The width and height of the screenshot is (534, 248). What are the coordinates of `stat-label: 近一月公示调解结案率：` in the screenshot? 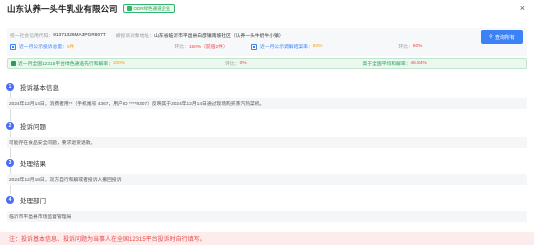 It's located at (286, 47).